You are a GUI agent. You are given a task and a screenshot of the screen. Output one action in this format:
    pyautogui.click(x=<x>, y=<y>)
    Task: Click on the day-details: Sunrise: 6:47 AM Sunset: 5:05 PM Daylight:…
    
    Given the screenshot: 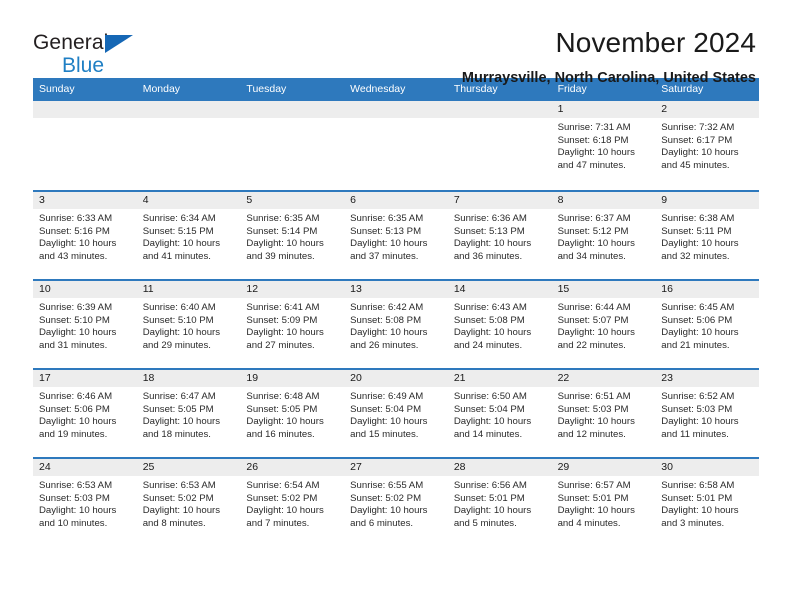 What is the action you would take?
    pyautogui.click(x=189, y=414)
    